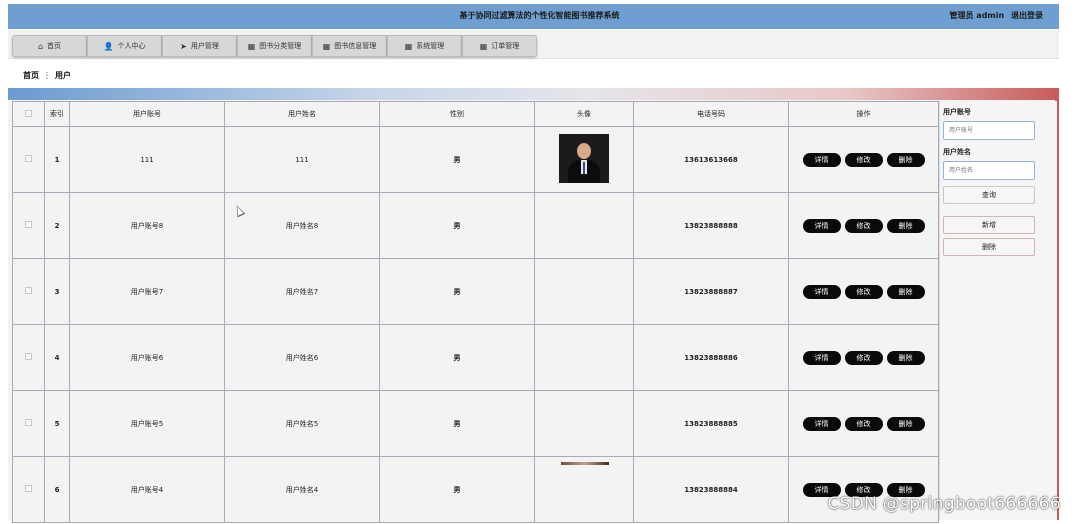 This screenshot has width=1077, height=524. Describe the element at coordinates (57, 357) in the screenshot. I see `row-index: 4` at that location.